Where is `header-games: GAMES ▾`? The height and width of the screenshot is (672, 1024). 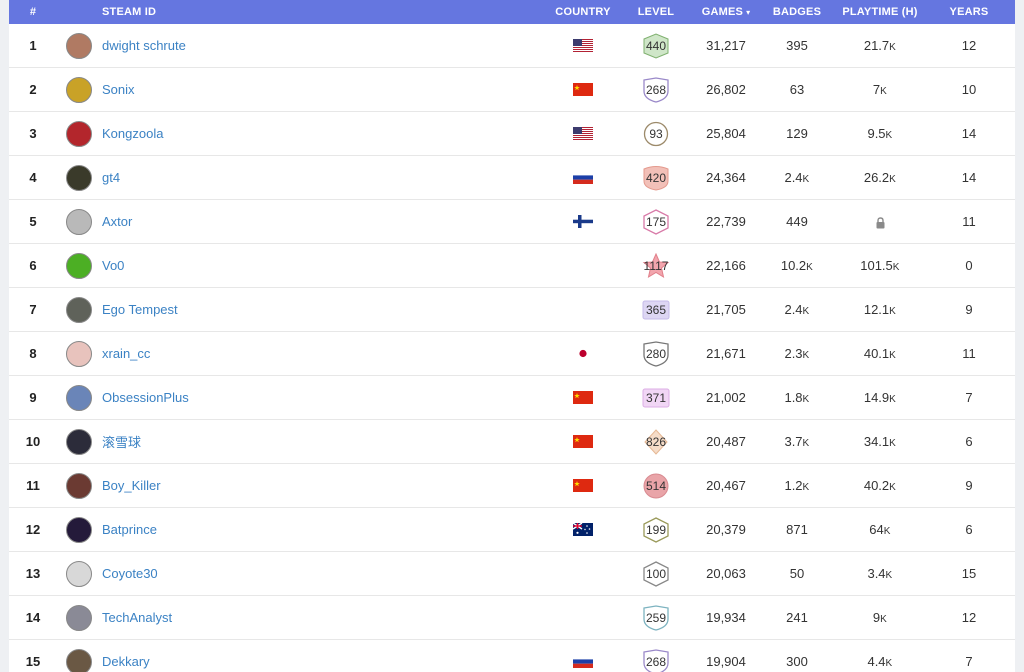 header-games: GAMES ▾ is located at coordinates (726, 12).